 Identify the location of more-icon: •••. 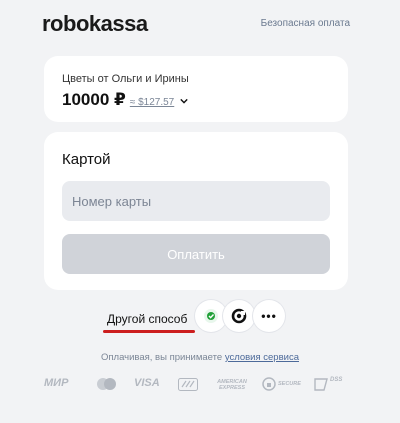
(269, 316).